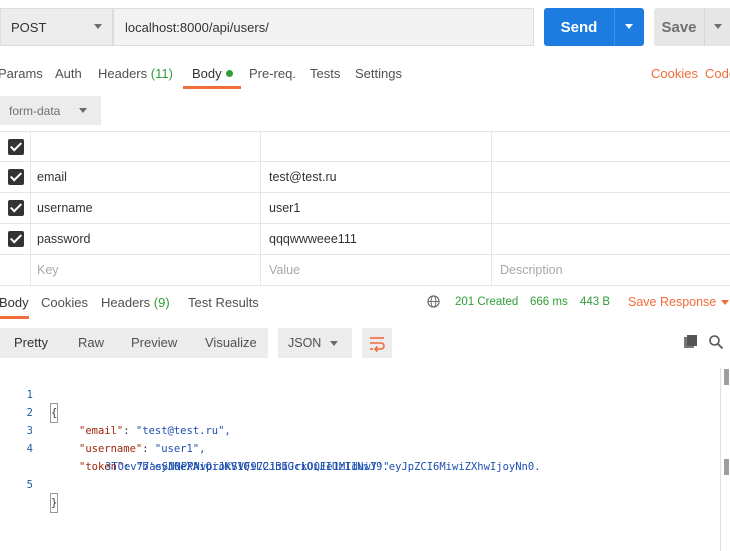 This screenshot has height=551, width=730. I want to click on wrap-lines-icon, so click(377, 345).